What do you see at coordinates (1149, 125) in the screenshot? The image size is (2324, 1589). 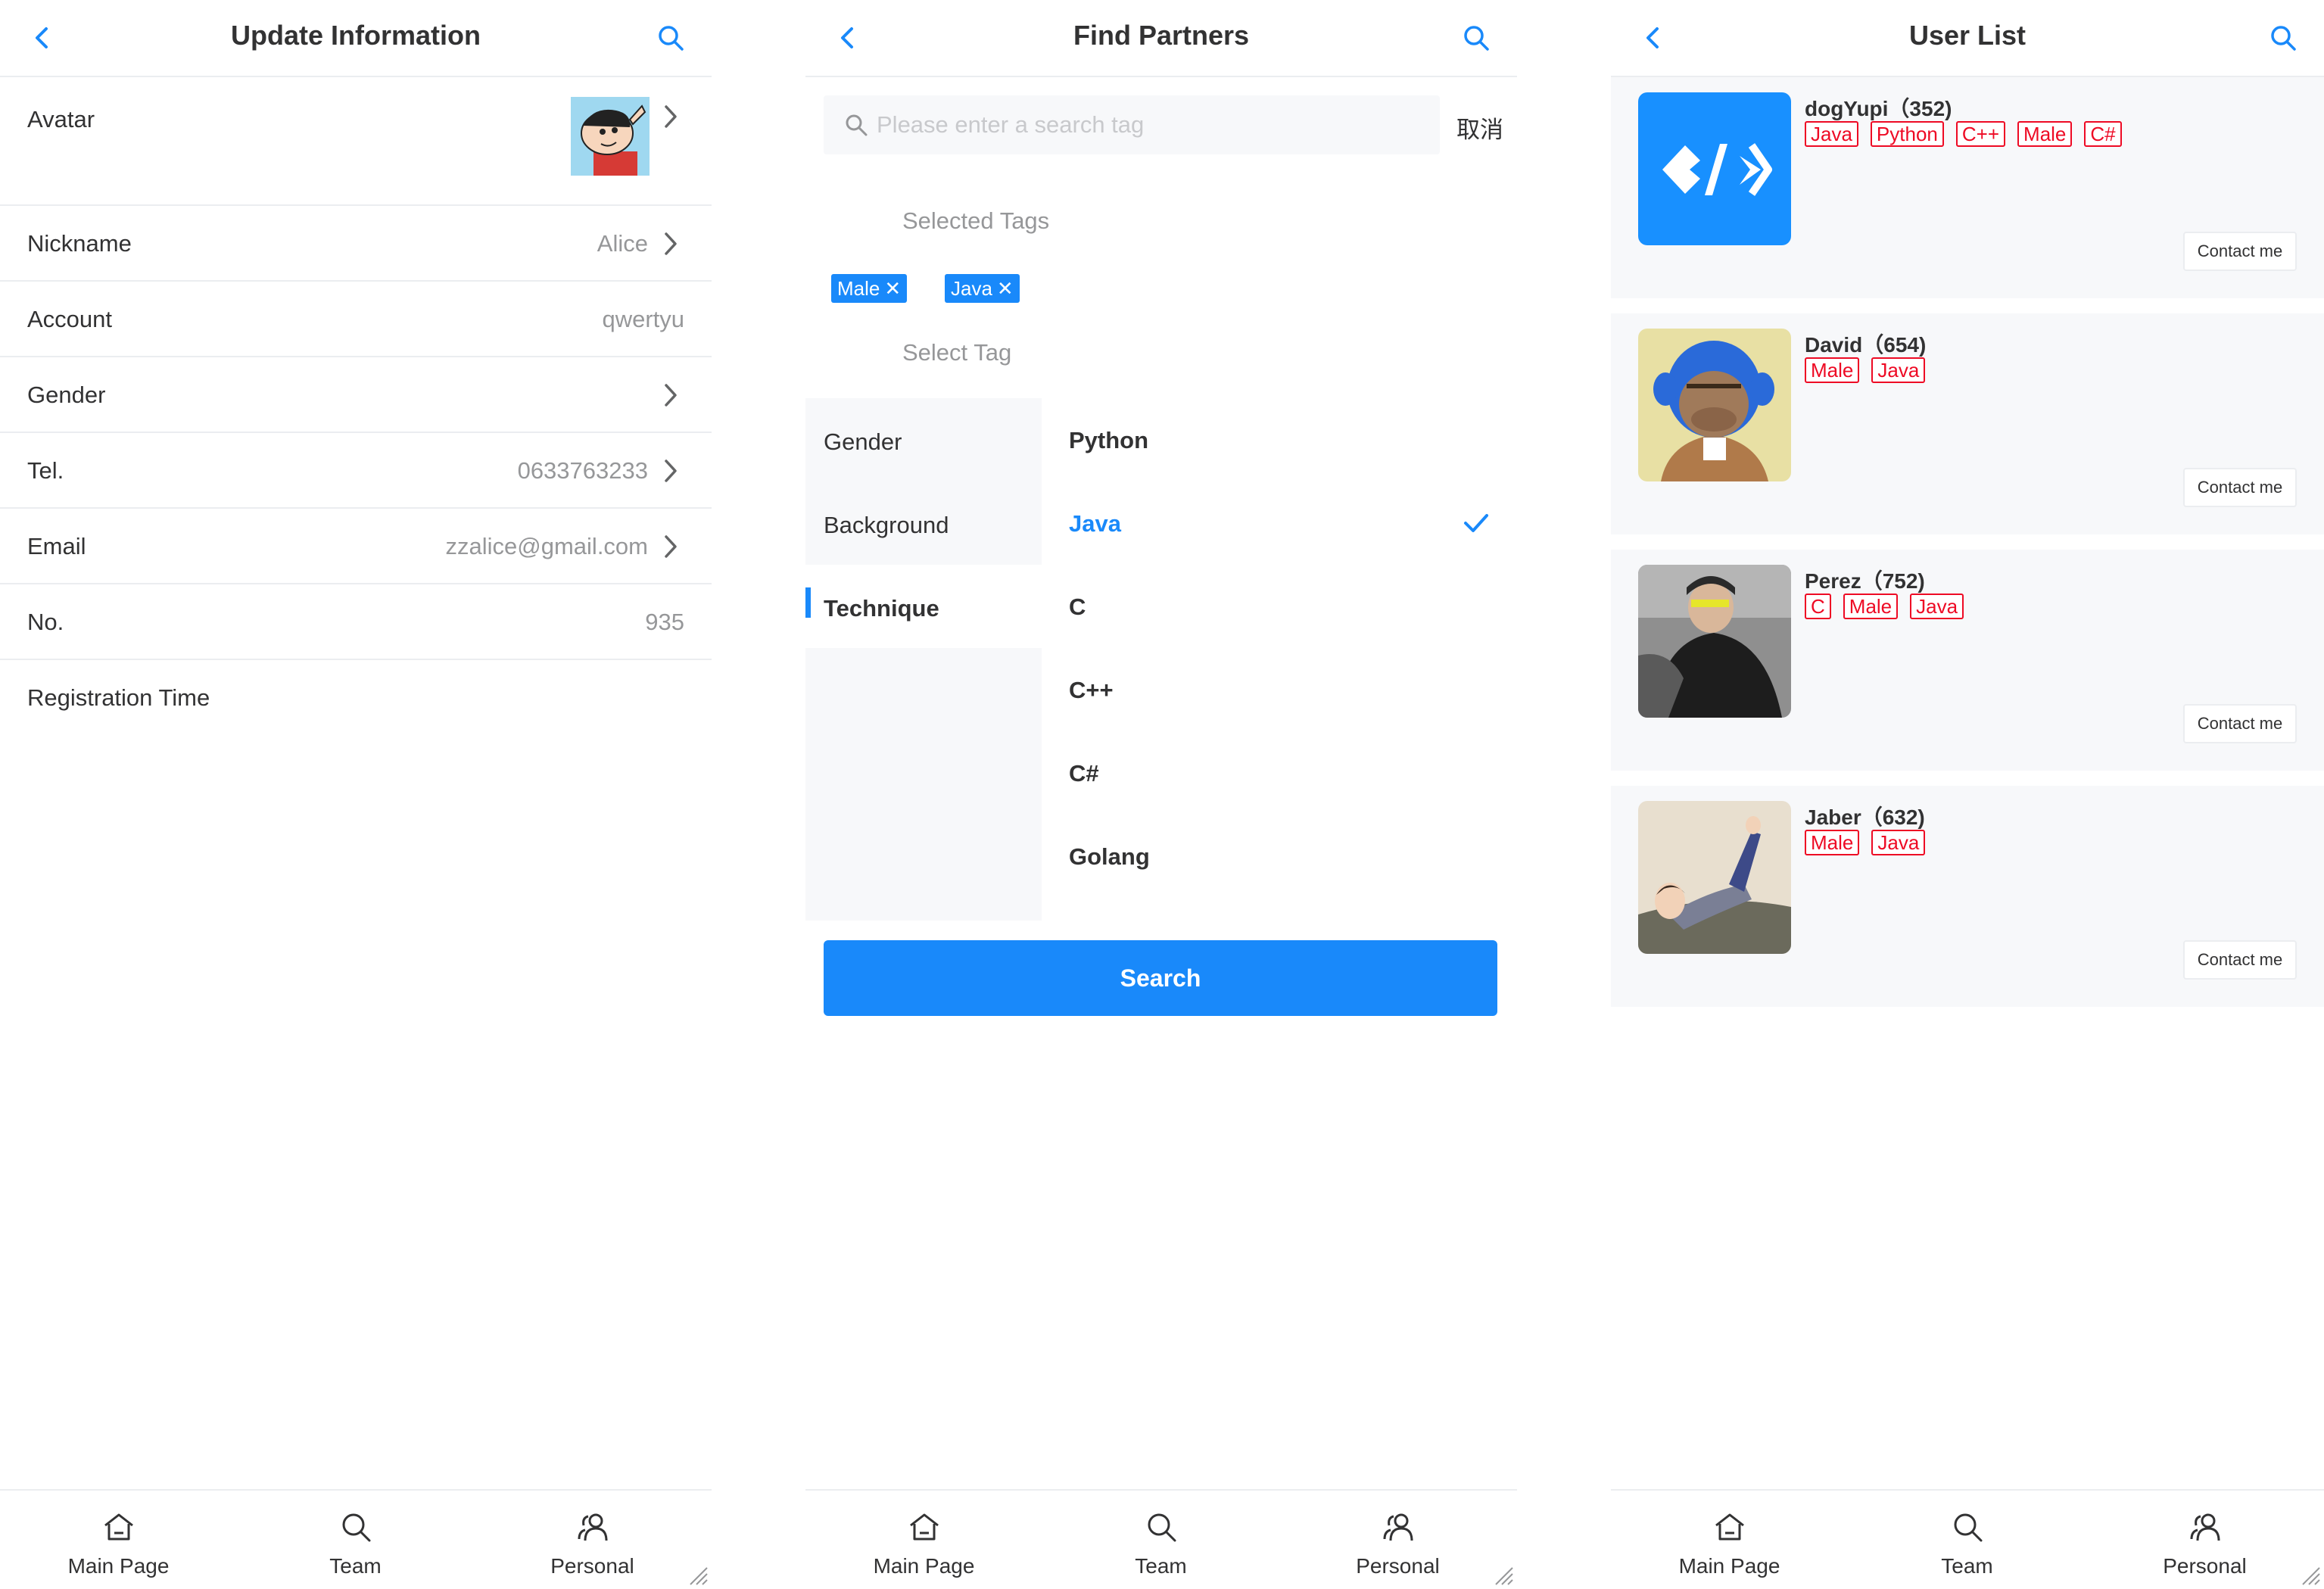 I see `search-tag-input` at bounding box center [1149, 125].